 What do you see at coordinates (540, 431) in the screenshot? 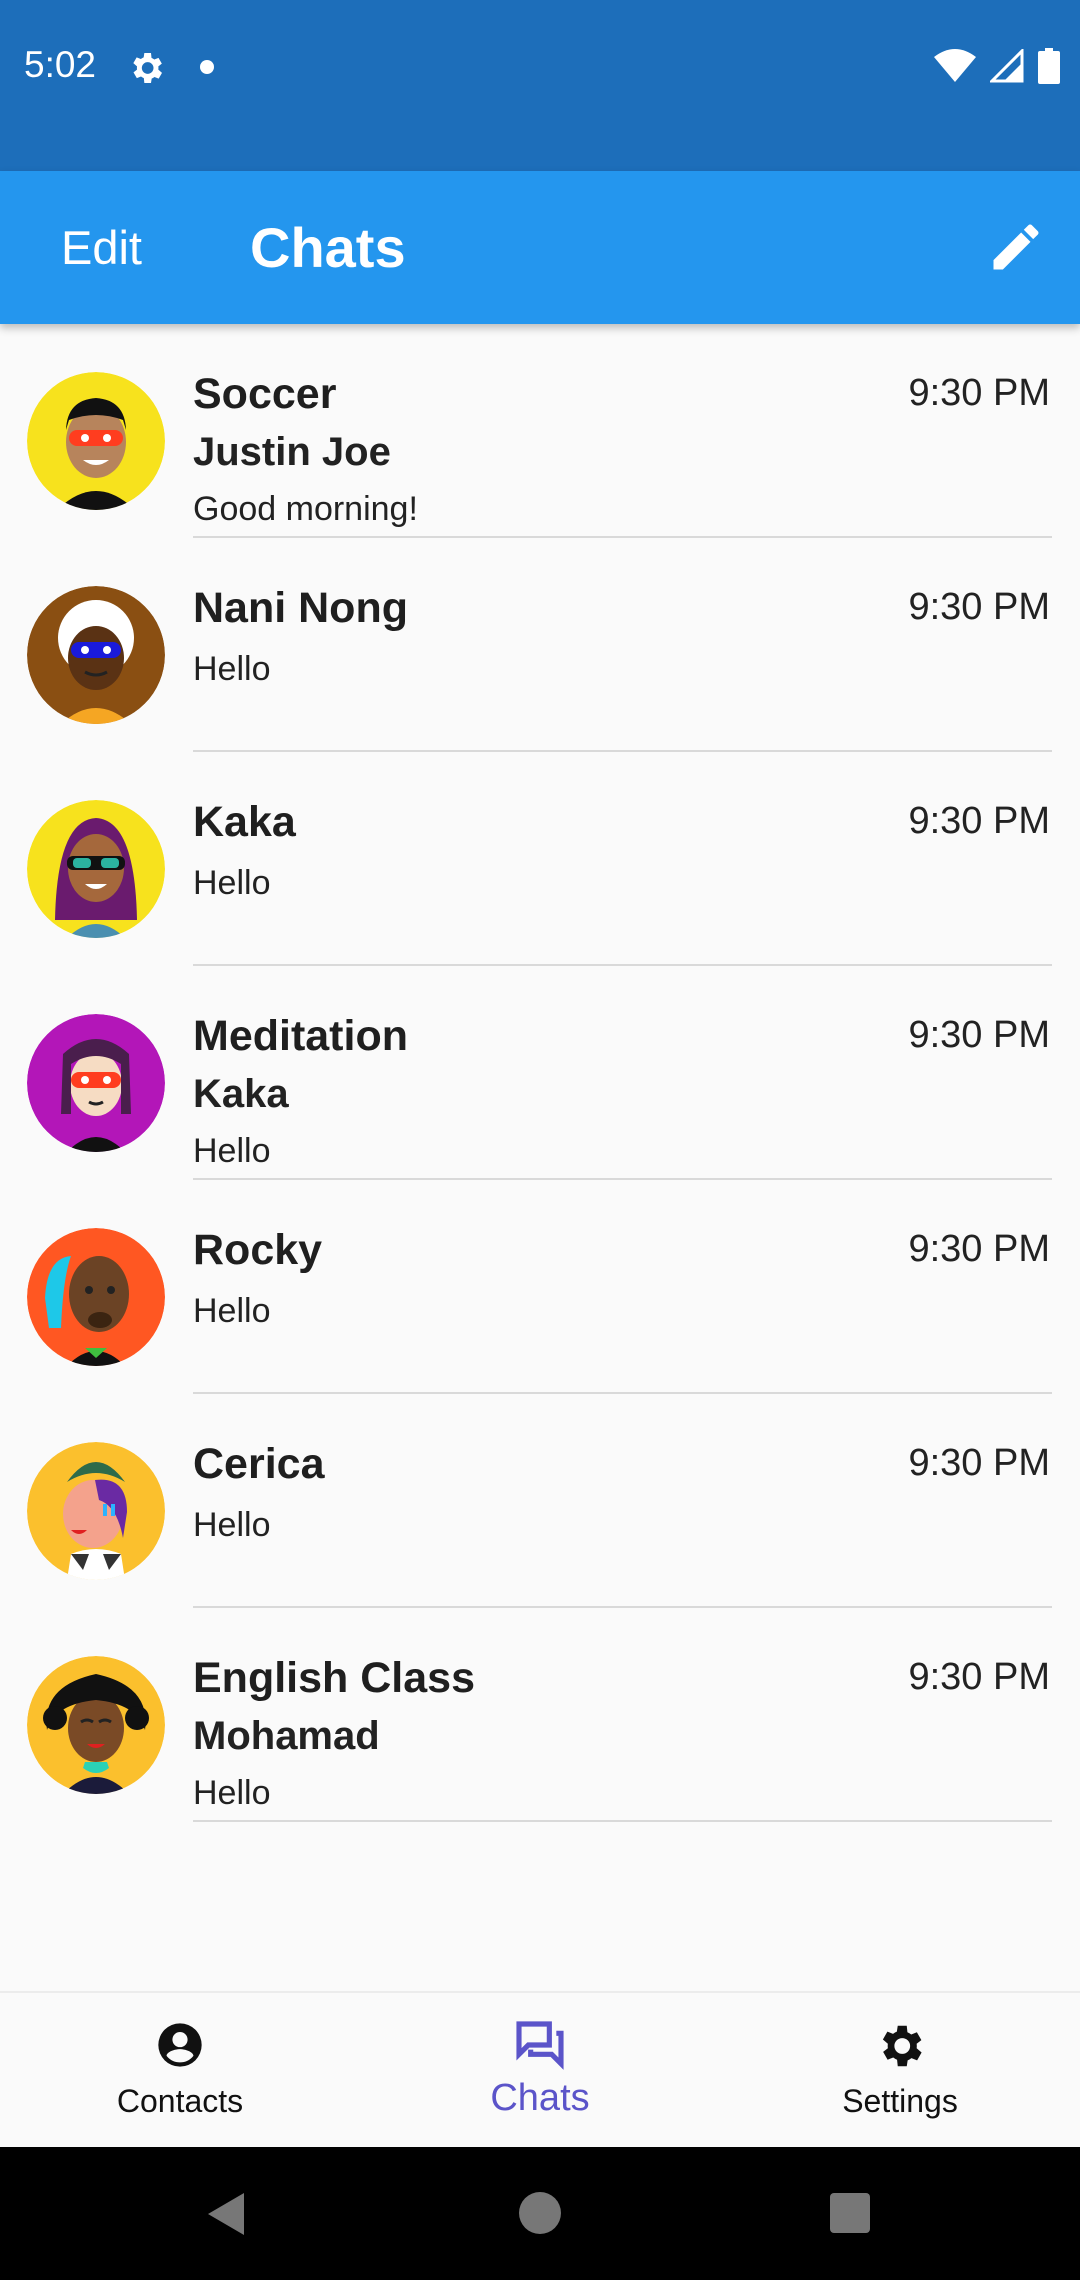
I see `chat-item-soccer: Soccer 9:30 PM Justin Joe Good morning!` at bounding box center [540, 431].